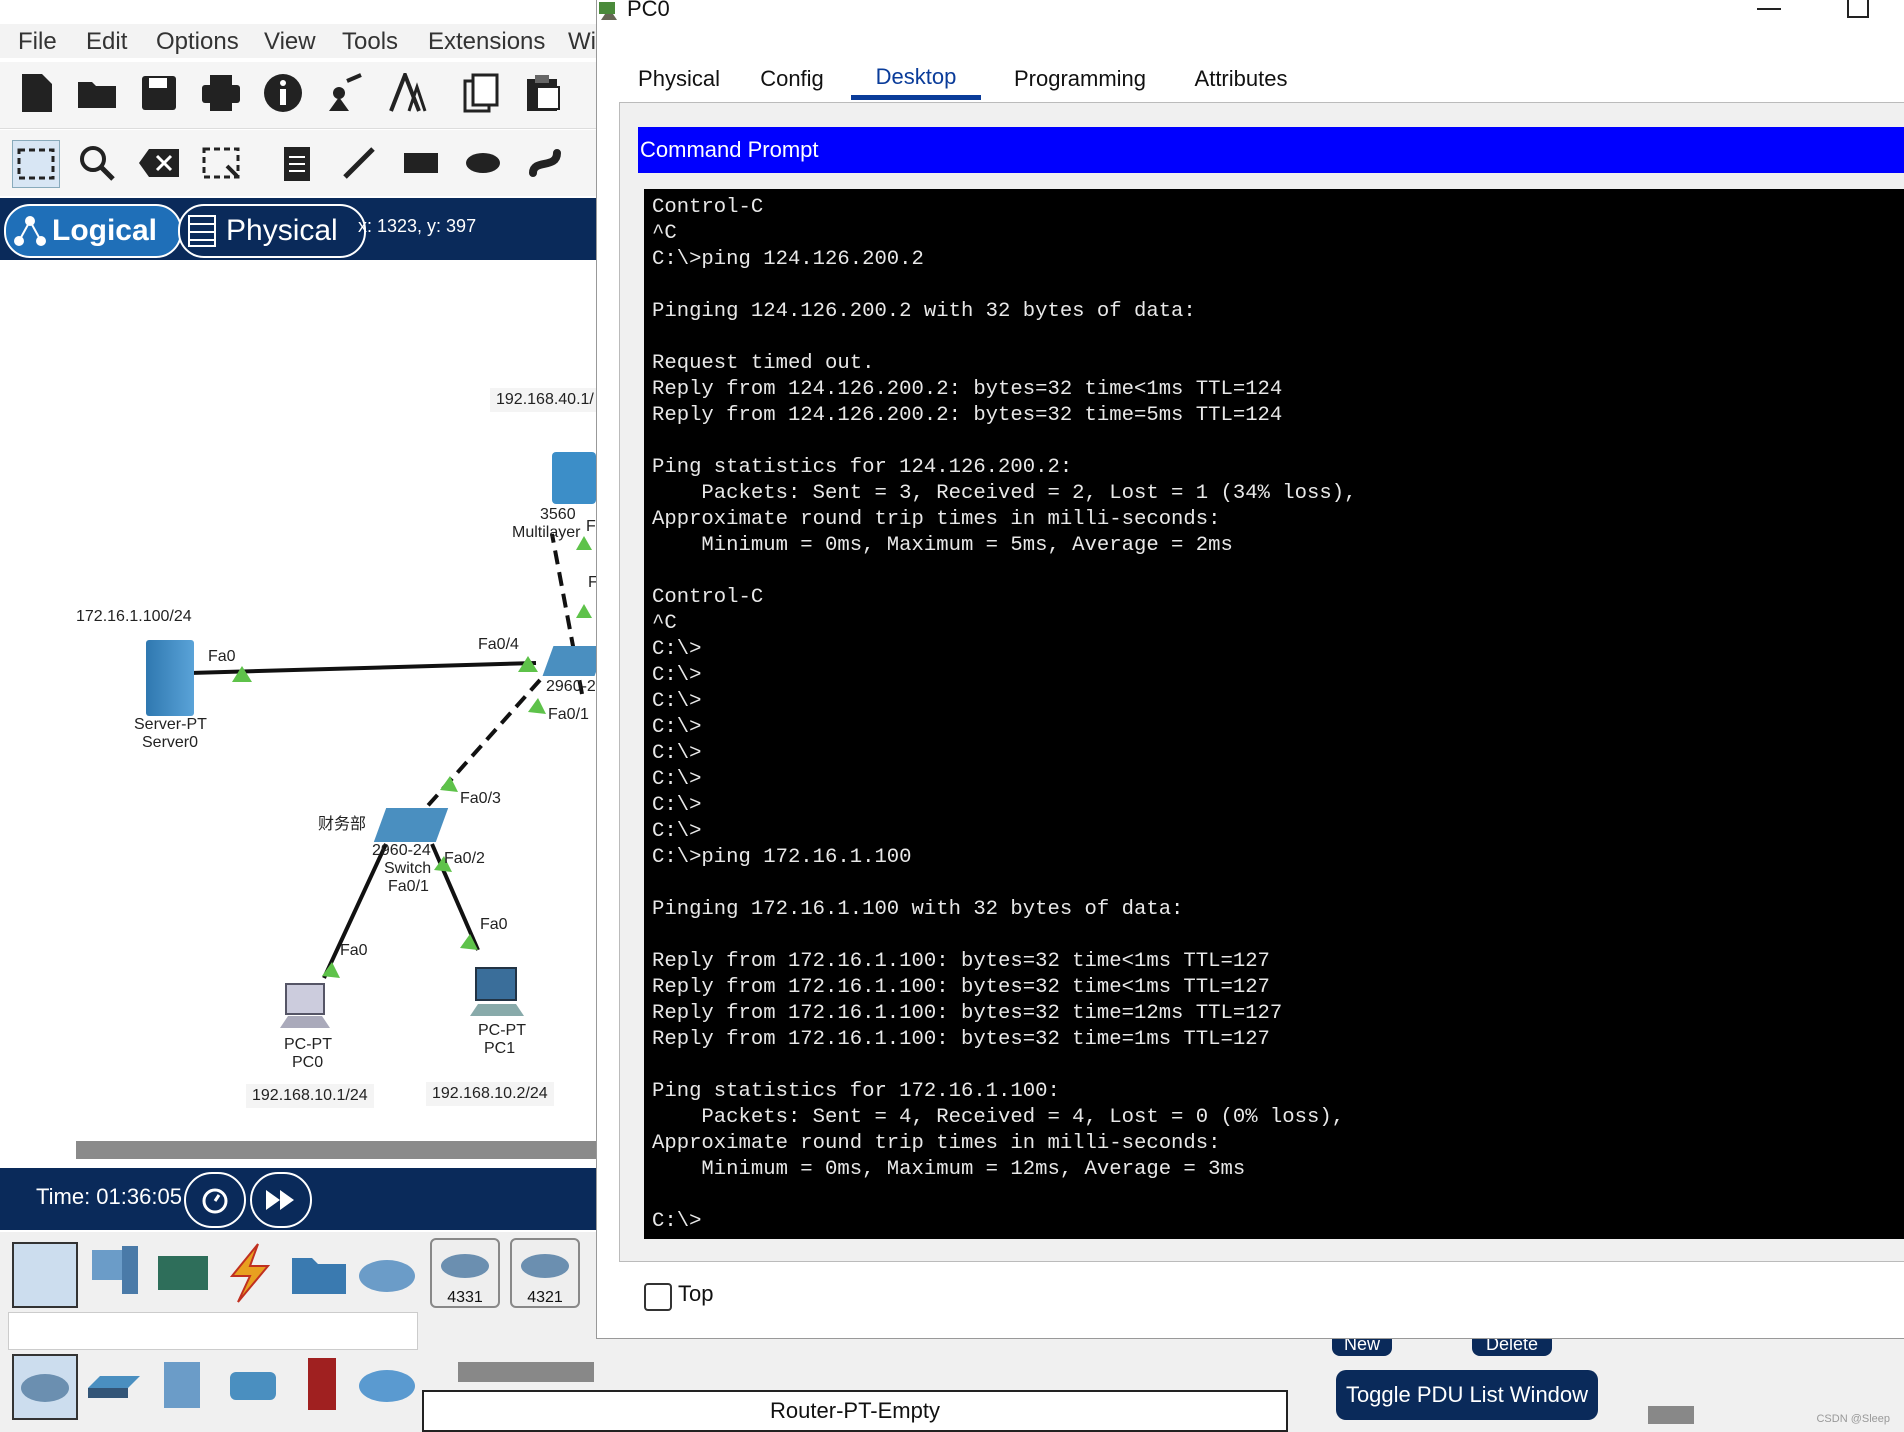 Image resolution: width=1904 pixels, height=1432 pixels. Describe the element at coordinates (483, 163) in the screenshot. I see `draw-ellipse-icon` at that location.